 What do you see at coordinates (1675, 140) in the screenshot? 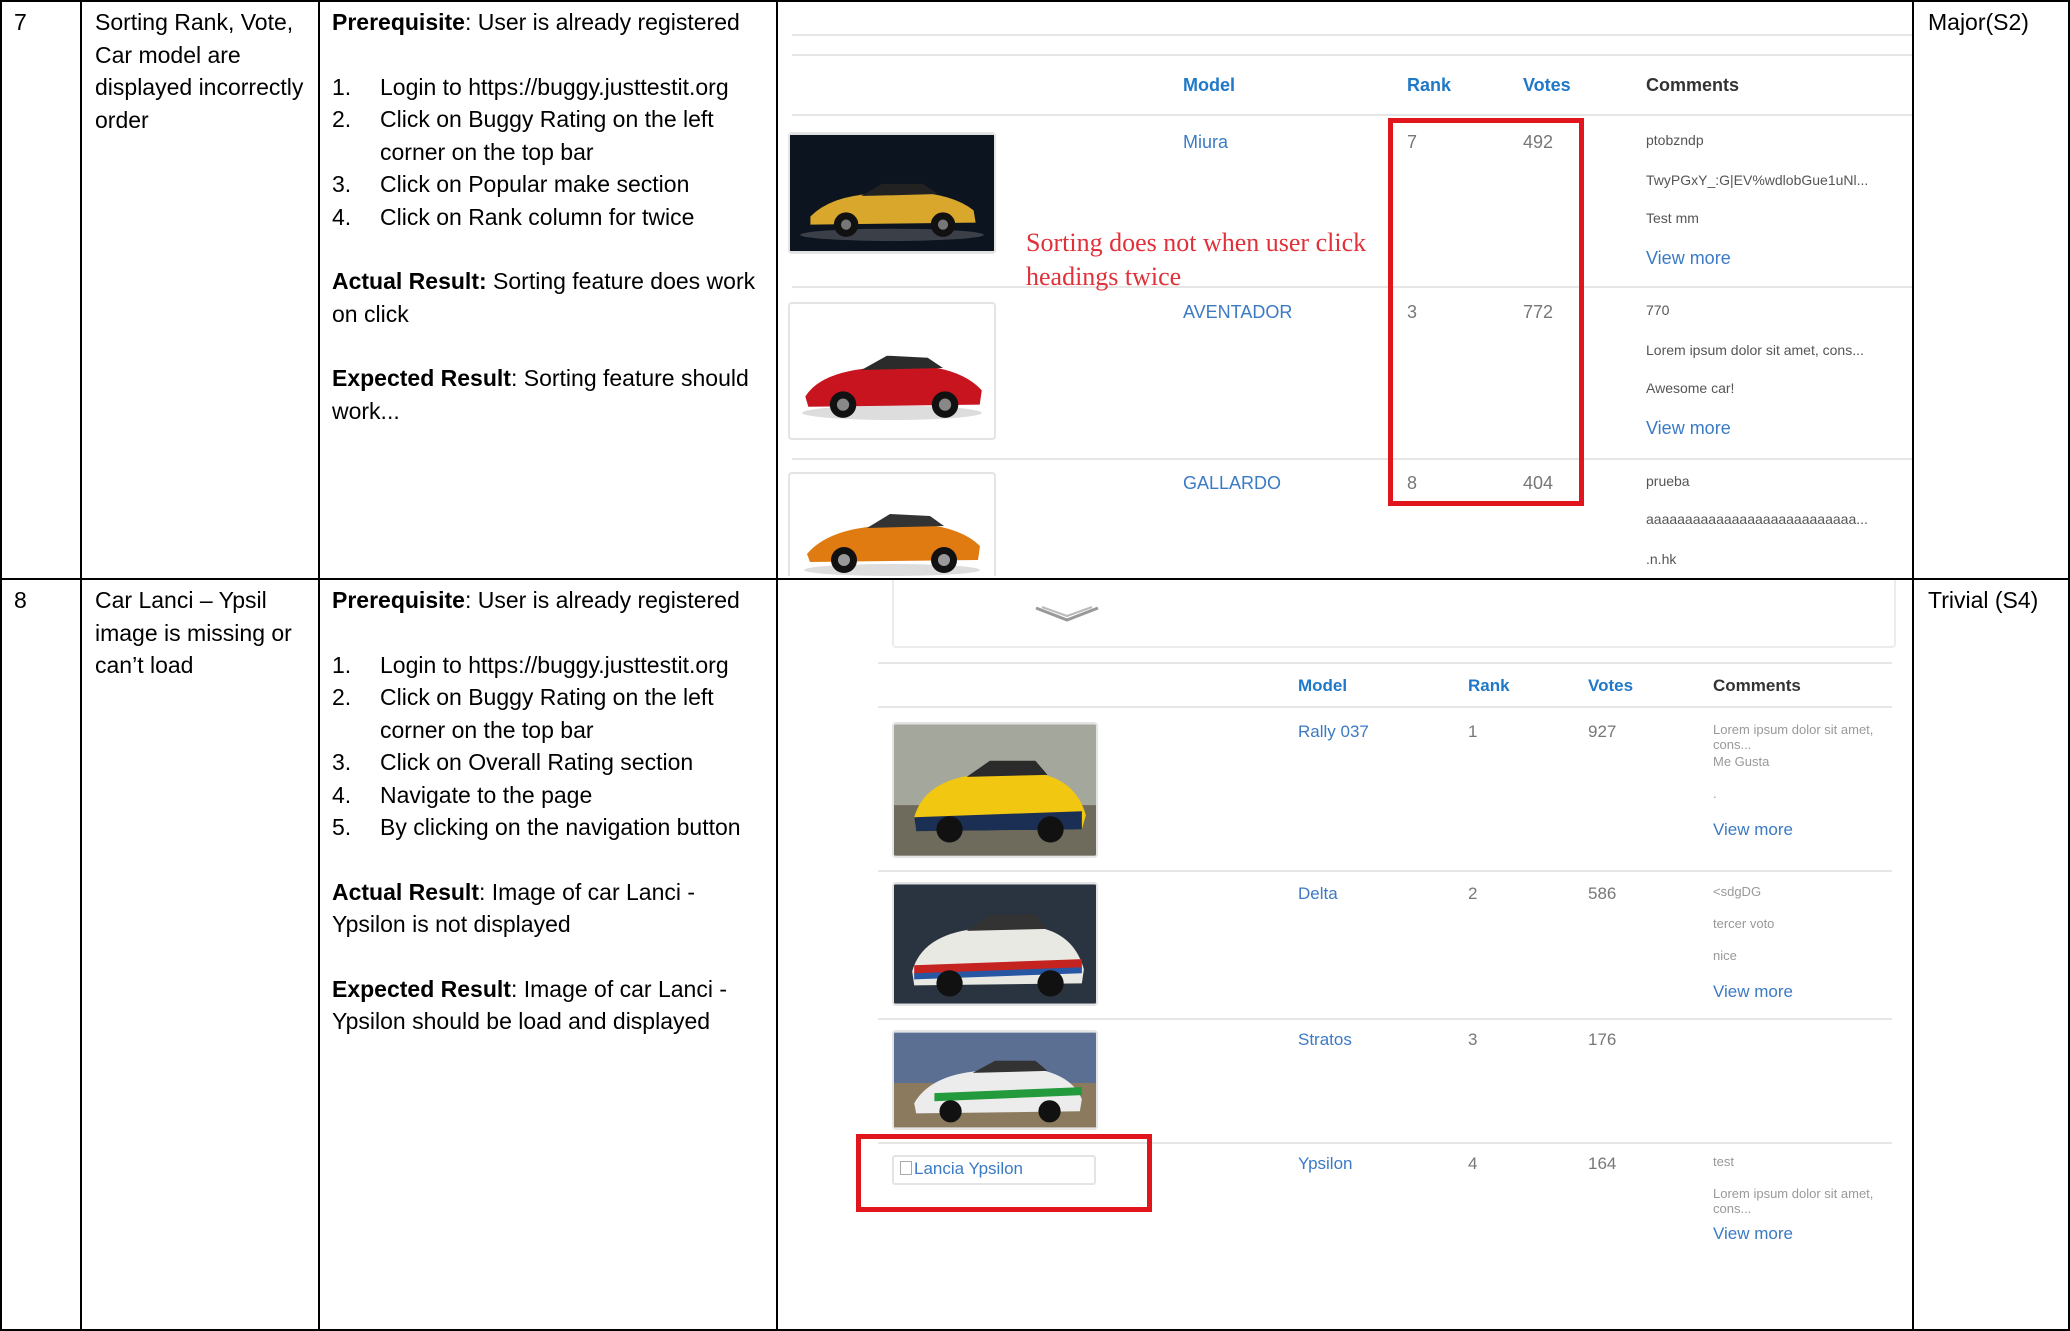
I see `comment: ptobzndp` at bounding box center [1675, 140].